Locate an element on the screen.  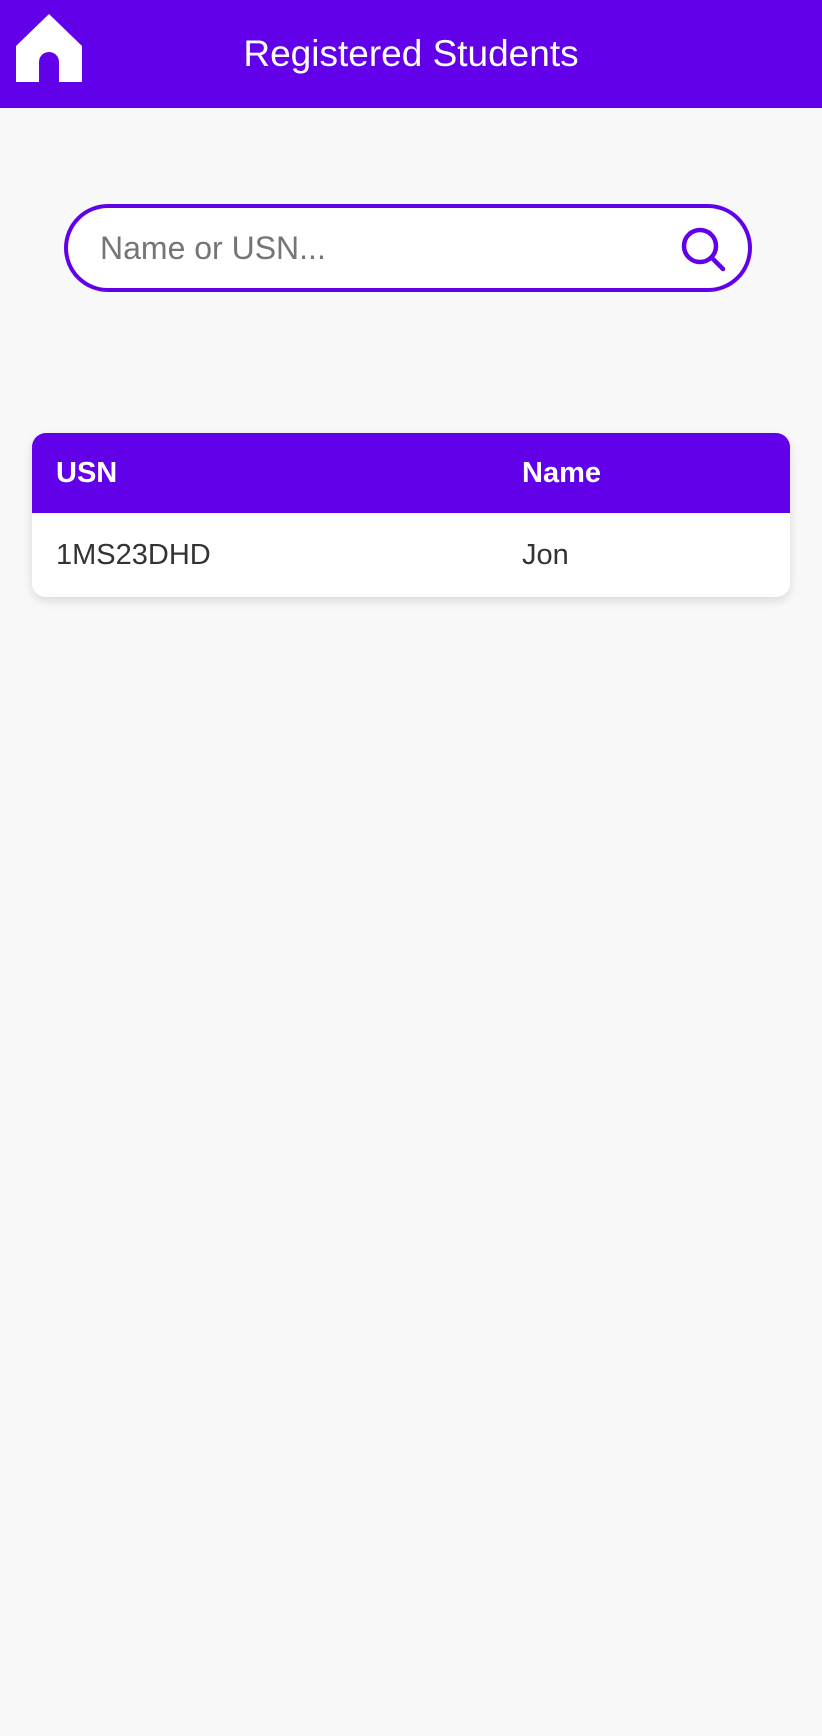
students-table: USN Name 1MS23DHD Jon is located at coordinates (411, 515).